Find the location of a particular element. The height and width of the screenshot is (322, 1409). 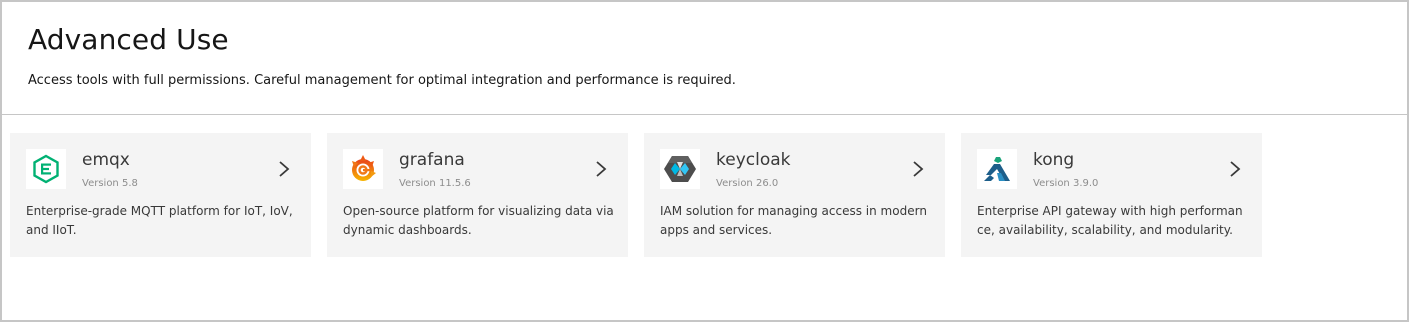

emqx-logo-icon is located at coordinates (46, 169).